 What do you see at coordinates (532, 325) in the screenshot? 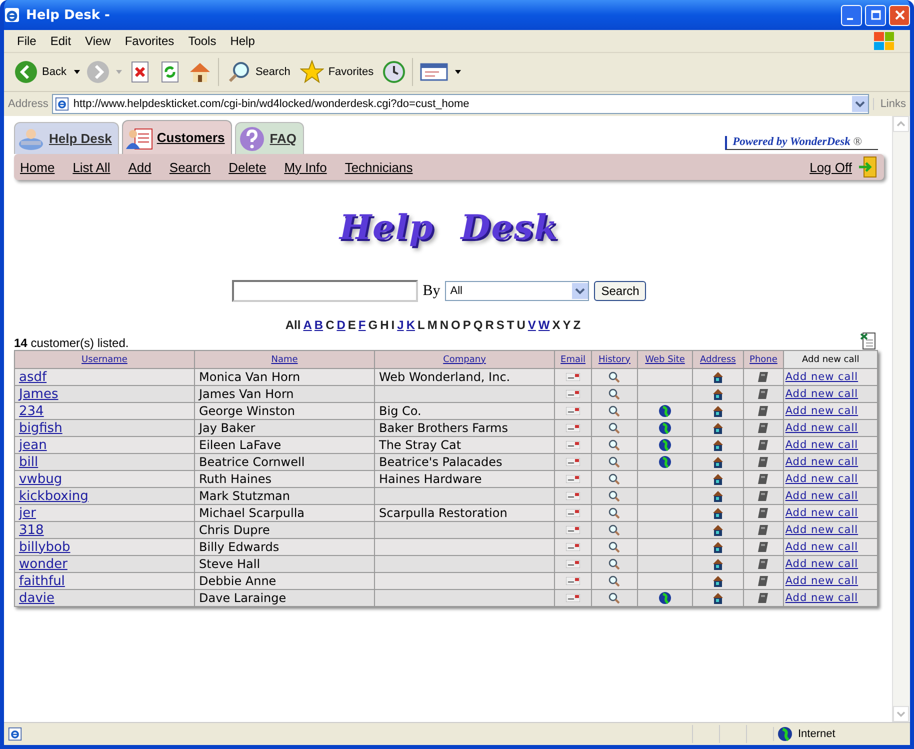
I see `letter-link: V` at bounding box center [532, 325].